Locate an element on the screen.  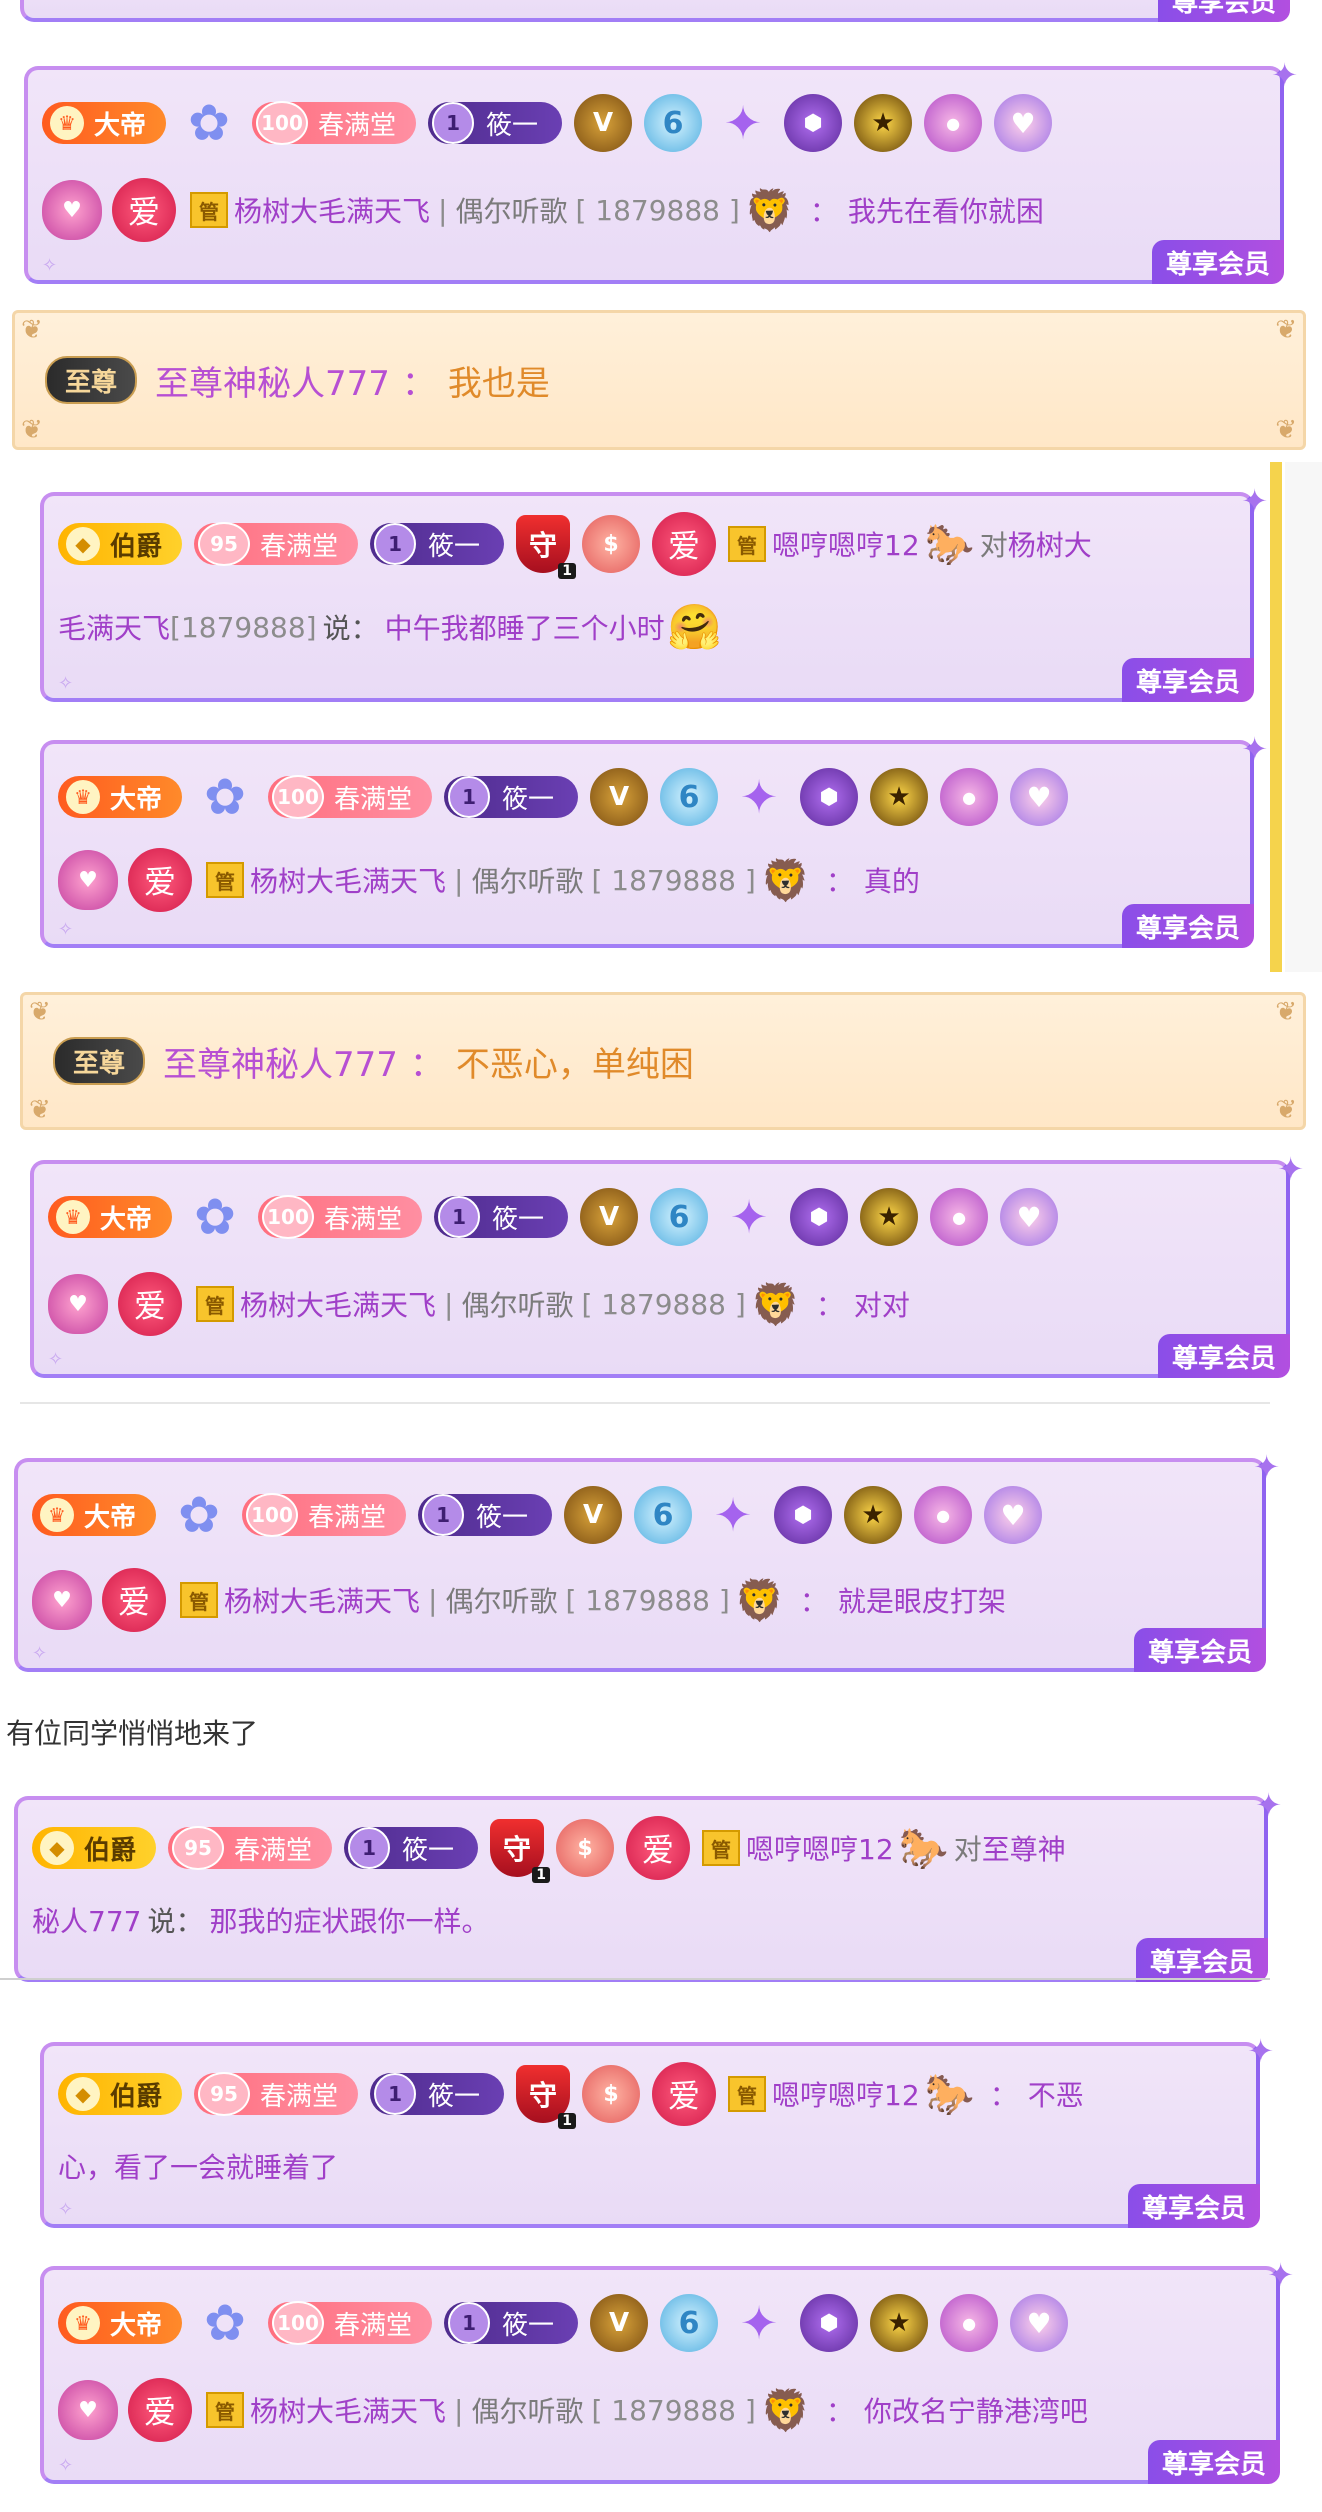
reply-target: 秘人777 is located at coordinates (86, 1920).